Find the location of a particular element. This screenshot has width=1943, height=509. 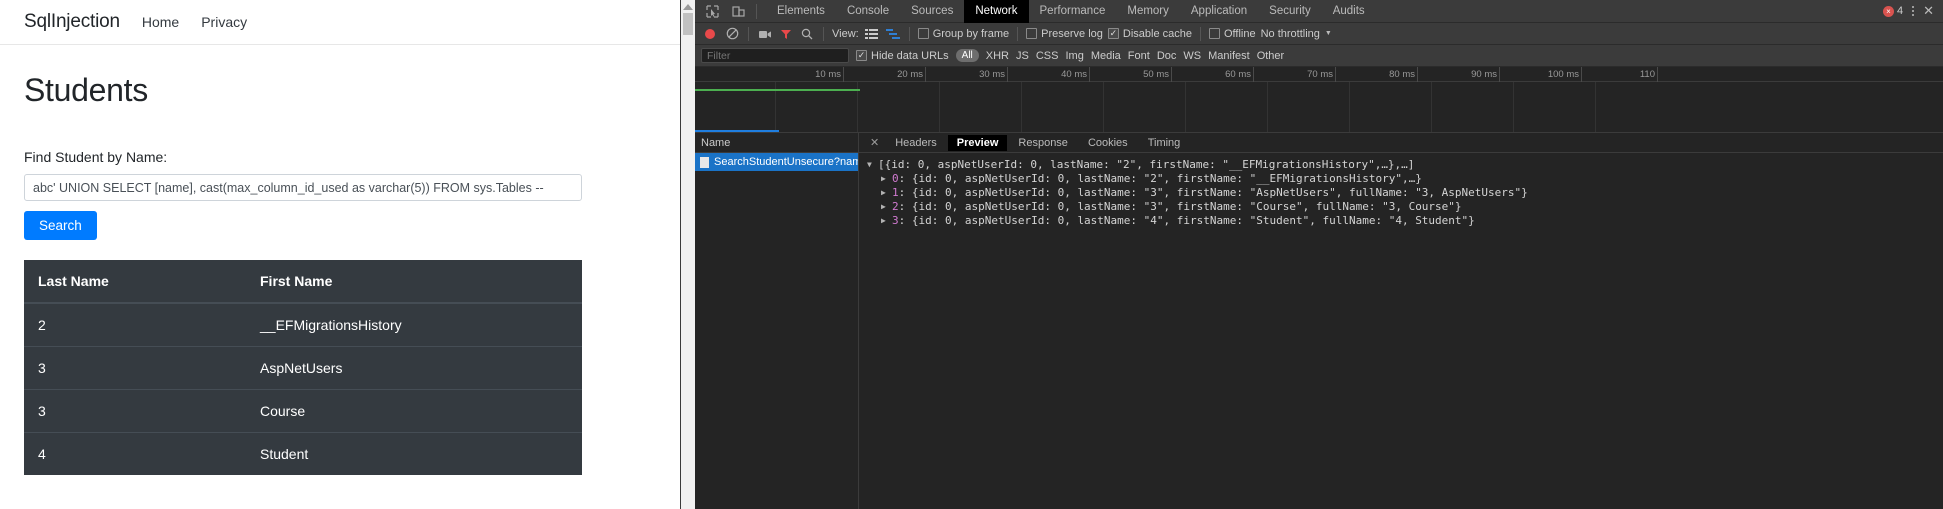

search-icon is located at coordinates (807, 34).